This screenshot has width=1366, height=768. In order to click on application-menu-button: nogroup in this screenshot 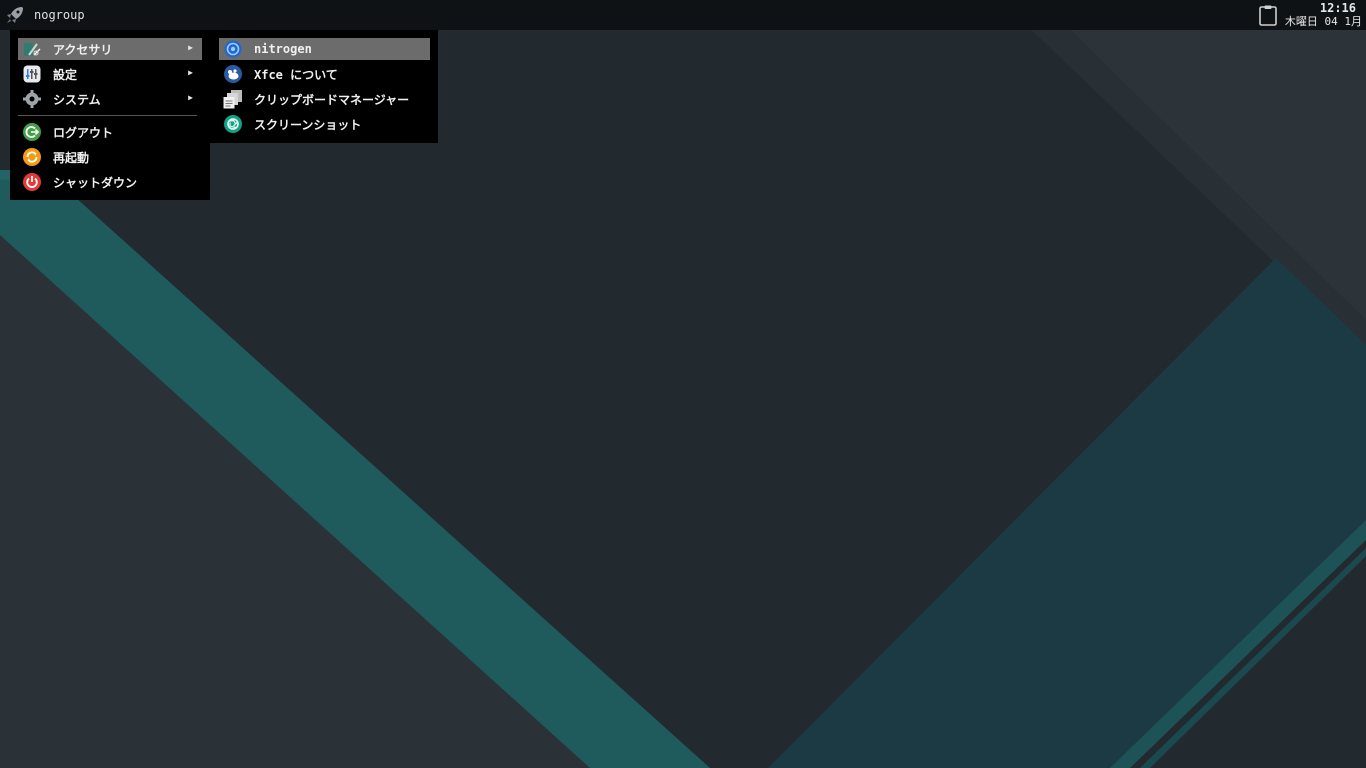, I will do `click(44, 15)`.